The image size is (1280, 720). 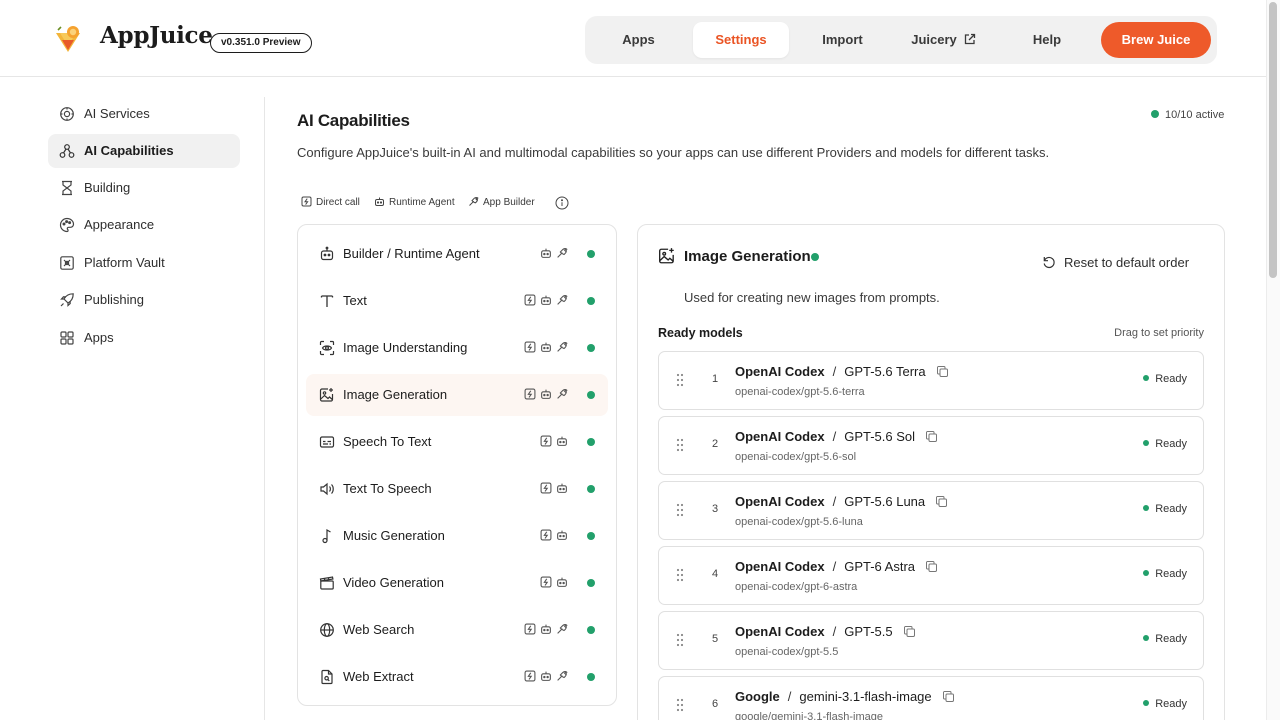 I want to click on info-icon, so click(x=562, y=203).